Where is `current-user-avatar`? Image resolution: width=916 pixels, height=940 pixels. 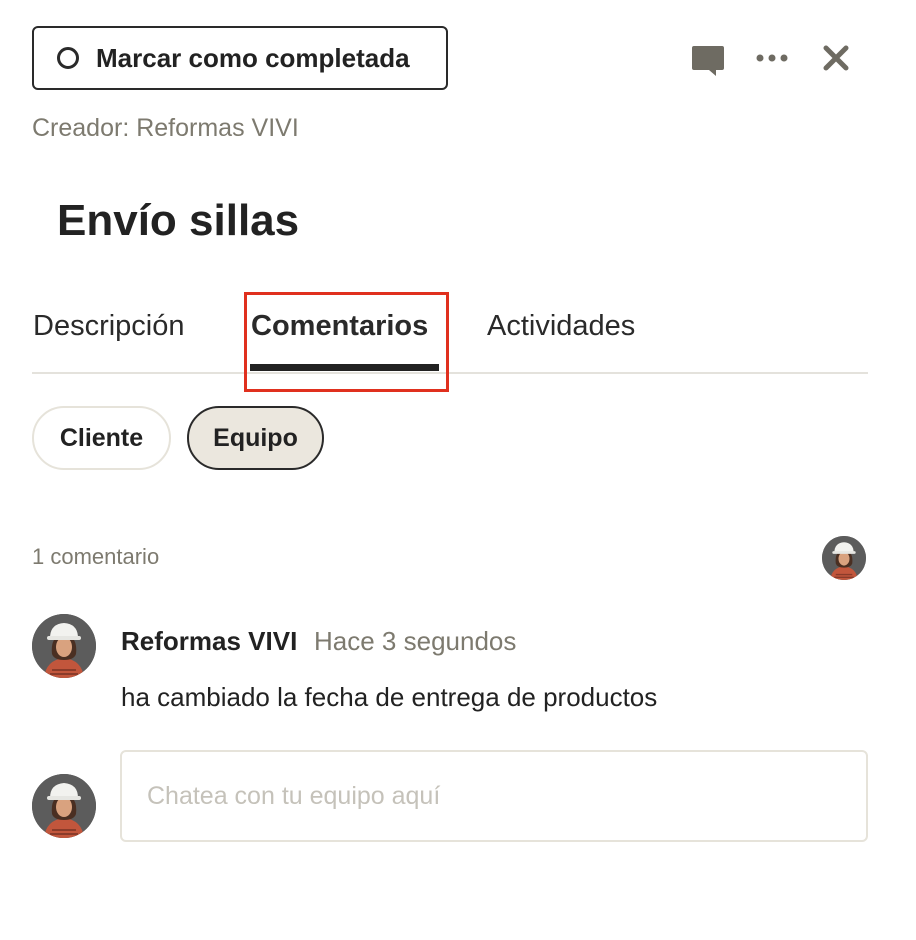
current-user-avatar is located at coordinates (64, 806).